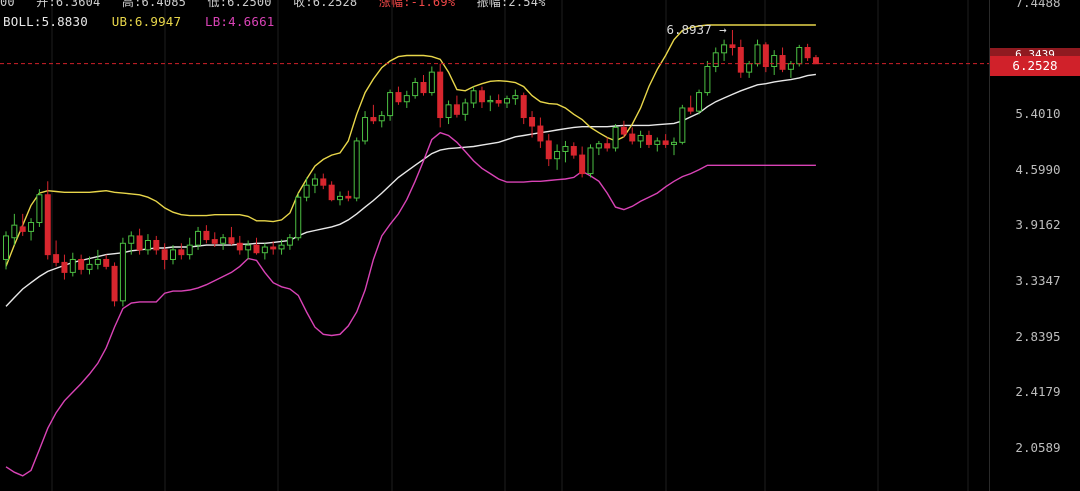 The image size is (1080, 491). Describe the element at coordinates (511, 4) in the screenshot. I see `amplitude-value: 振幅:2.54%` at that location.